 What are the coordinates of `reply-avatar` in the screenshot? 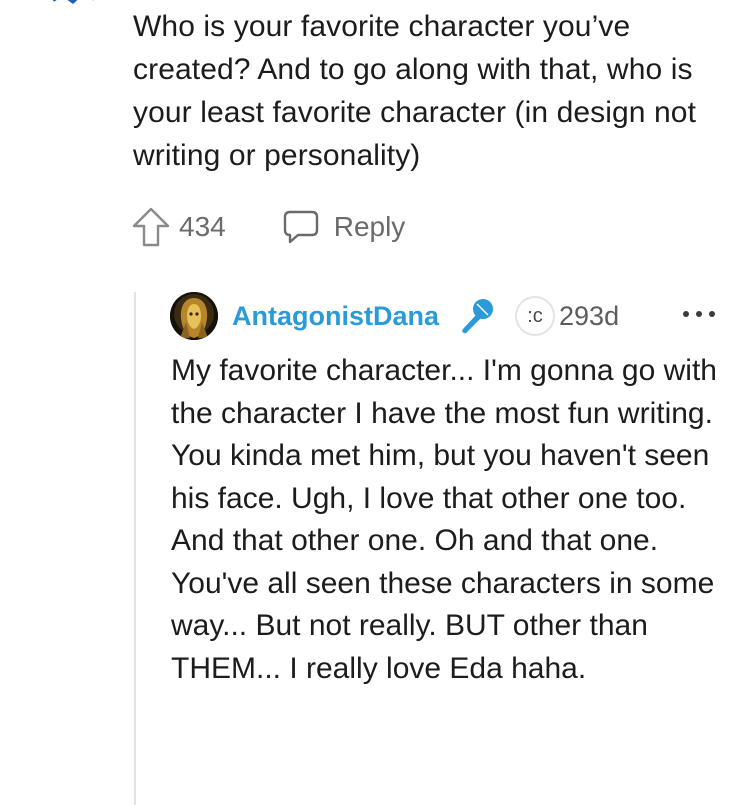 It's located at (194, 316).